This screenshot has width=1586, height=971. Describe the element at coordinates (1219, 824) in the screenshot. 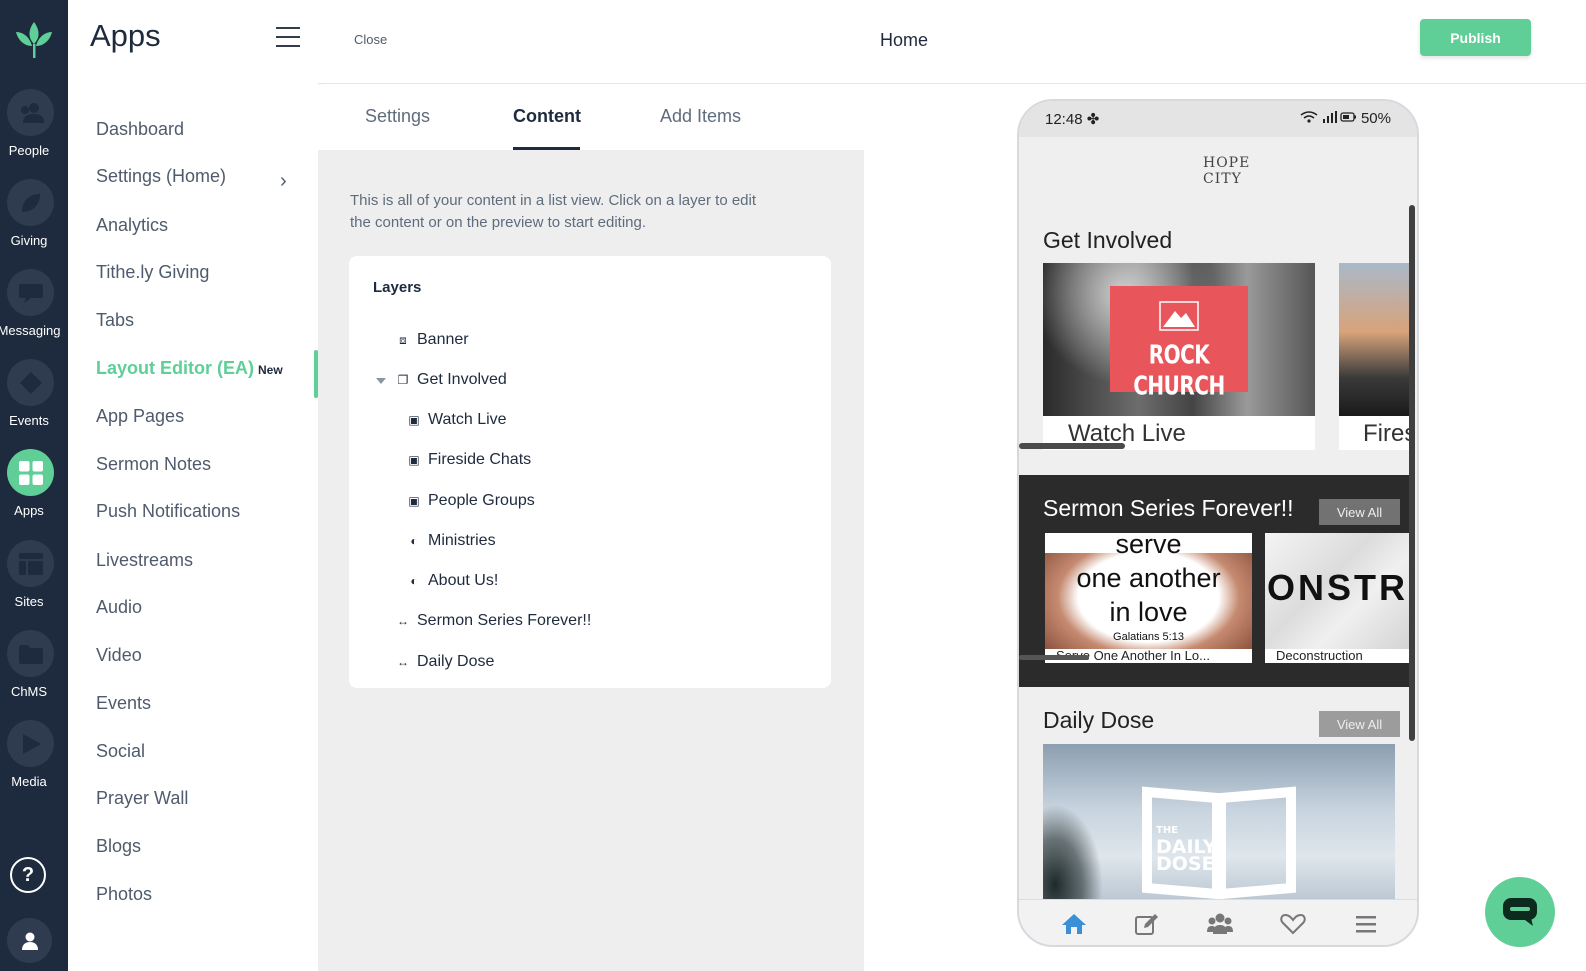

I see `daily-dose-card-image: THE DAILY DOSE` at that location.